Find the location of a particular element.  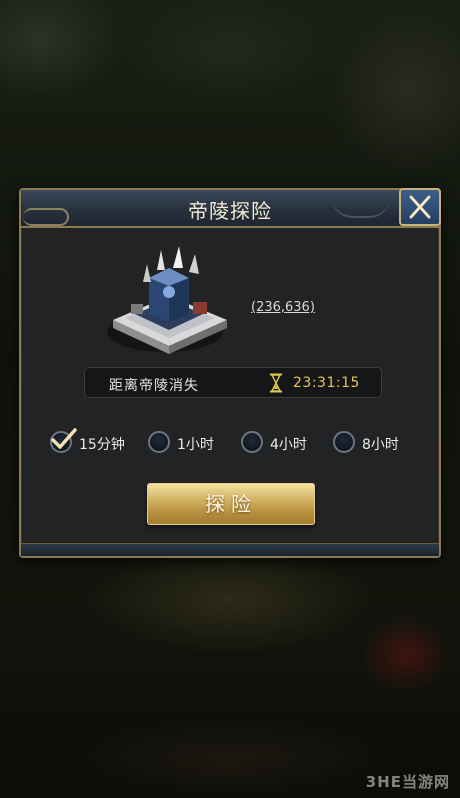

close-button is located at coordinates (420, 207).